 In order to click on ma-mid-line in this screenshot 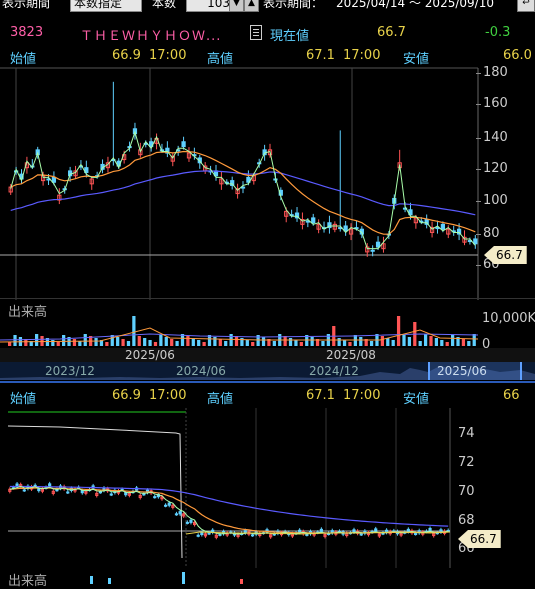, I will do `click(229, 510)`.